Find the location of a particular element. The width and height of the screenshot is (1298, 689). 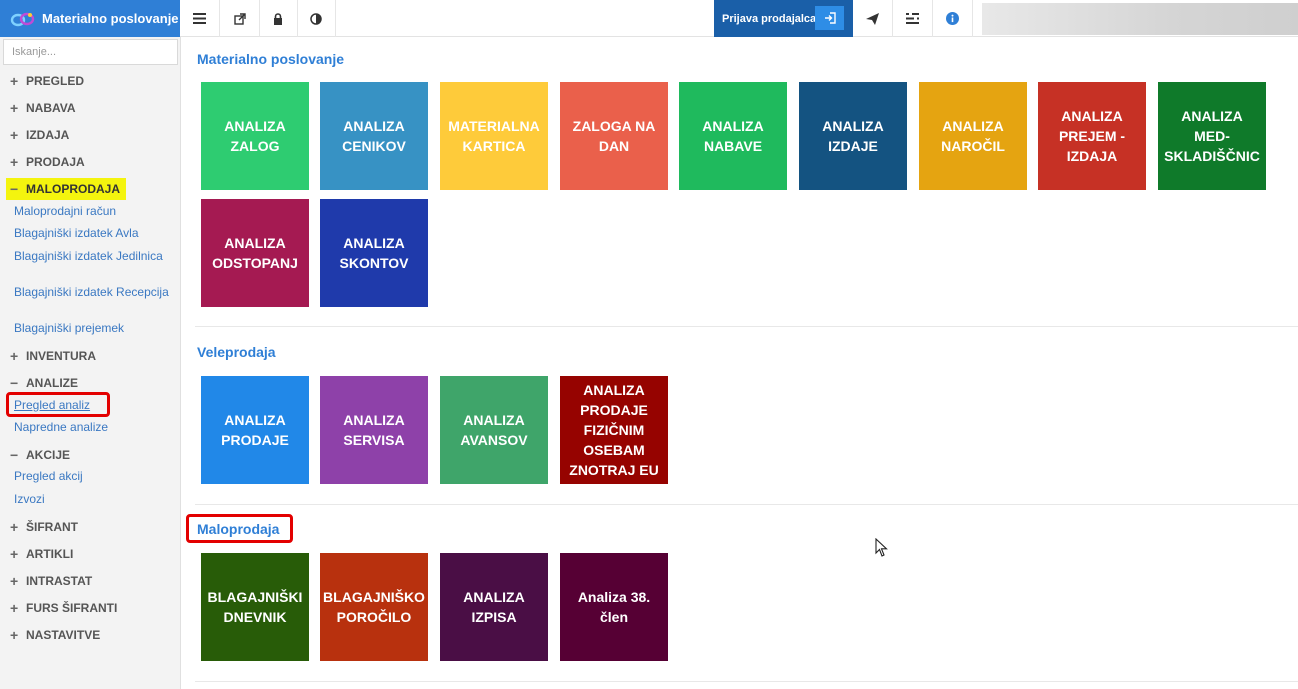

lock-button is located at coordinates (278, 18).